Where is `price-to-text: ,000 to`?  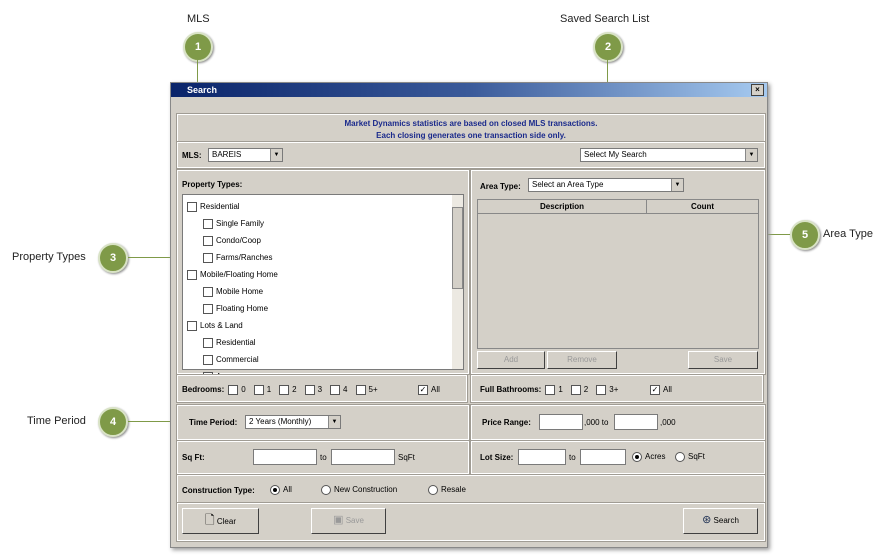 price-to-text: ,000 to is located at coordinates (596, 422).